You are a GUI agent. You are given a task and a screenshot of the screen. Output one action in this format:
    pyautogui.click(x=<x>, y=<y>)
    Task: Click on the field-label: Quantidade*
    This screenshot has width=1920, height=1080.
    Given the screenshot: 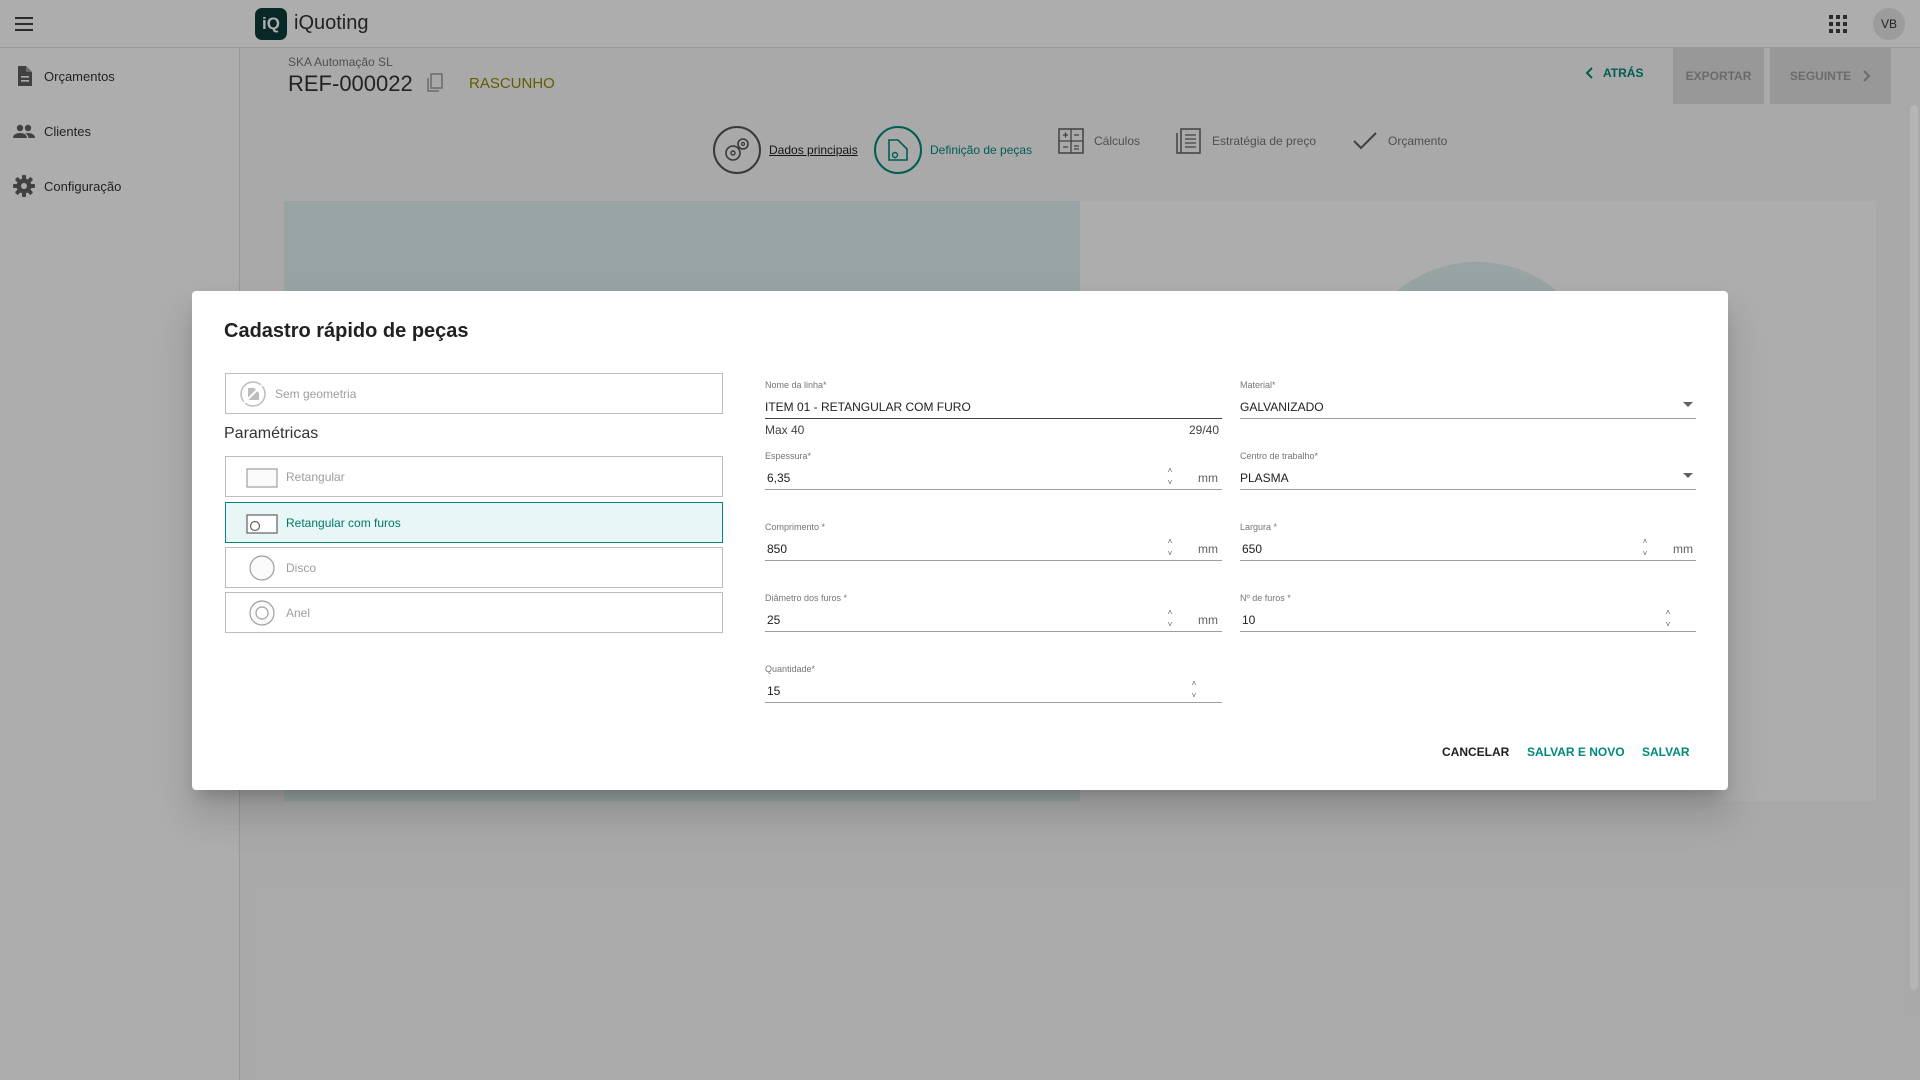 What is the action you would take?
    pyautogui.click(x=790, y=669)
    